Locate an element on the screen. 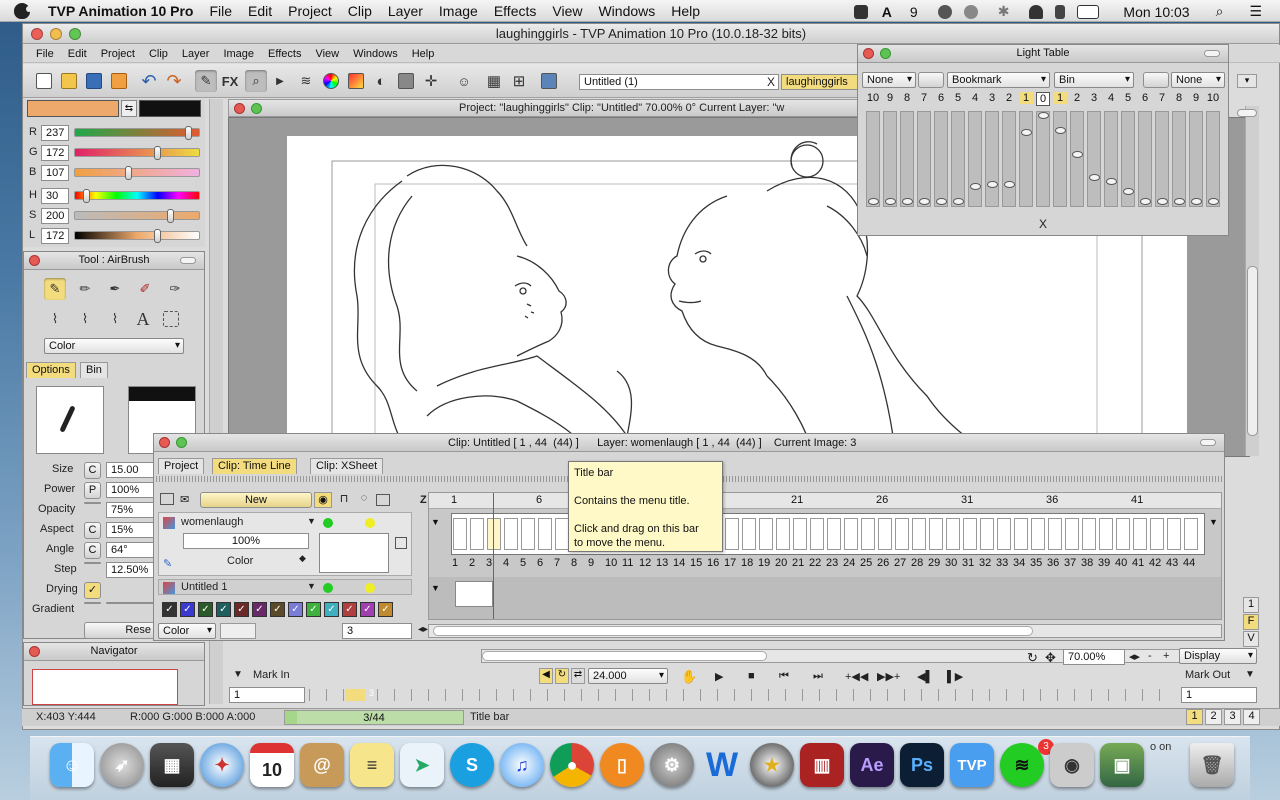 The width and height of the screenshot is (1280, 800). timeline-hscrollbar is located at coordinates (825, 631).